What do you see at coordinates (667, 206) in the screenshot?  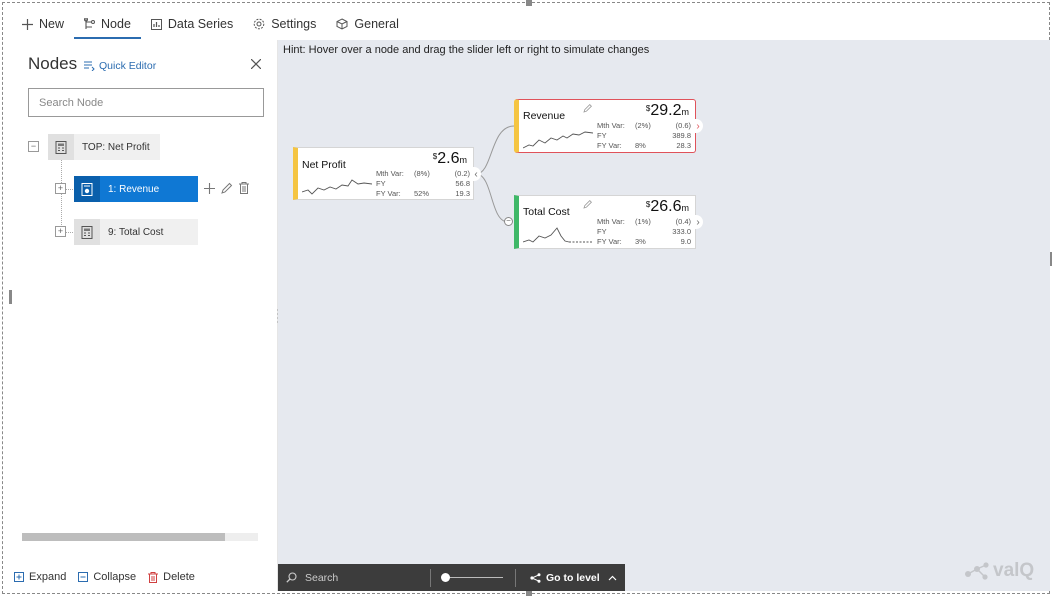 I see `card-value: $26.6m` at bounding box center [667, 206].